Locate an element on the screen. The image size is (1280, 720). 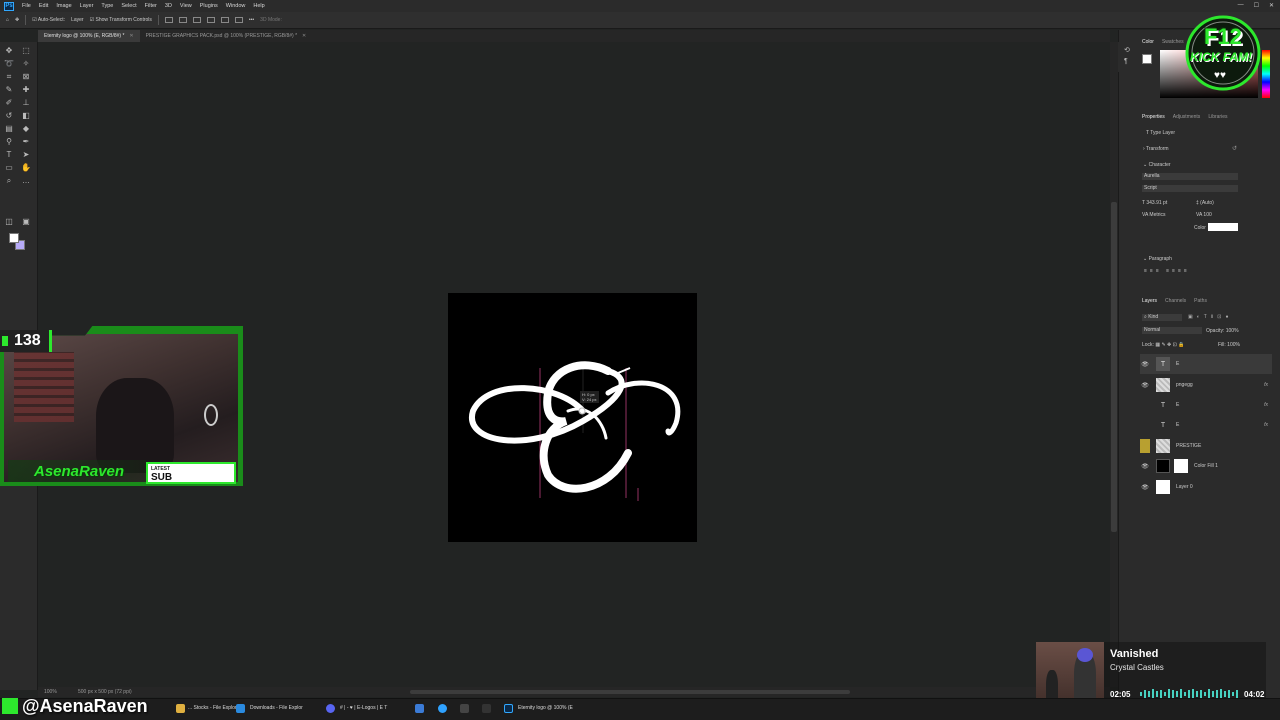
type-tool-icon: T is located at coordinates (9, 155).